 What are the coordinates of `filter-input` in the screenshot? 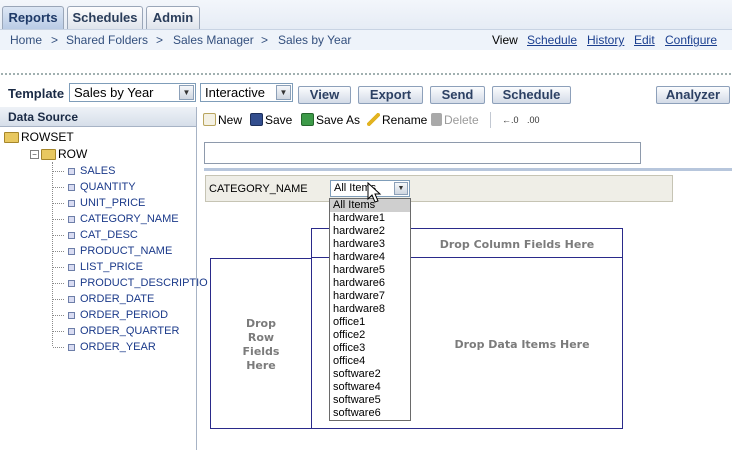 It's located at (422, 153).